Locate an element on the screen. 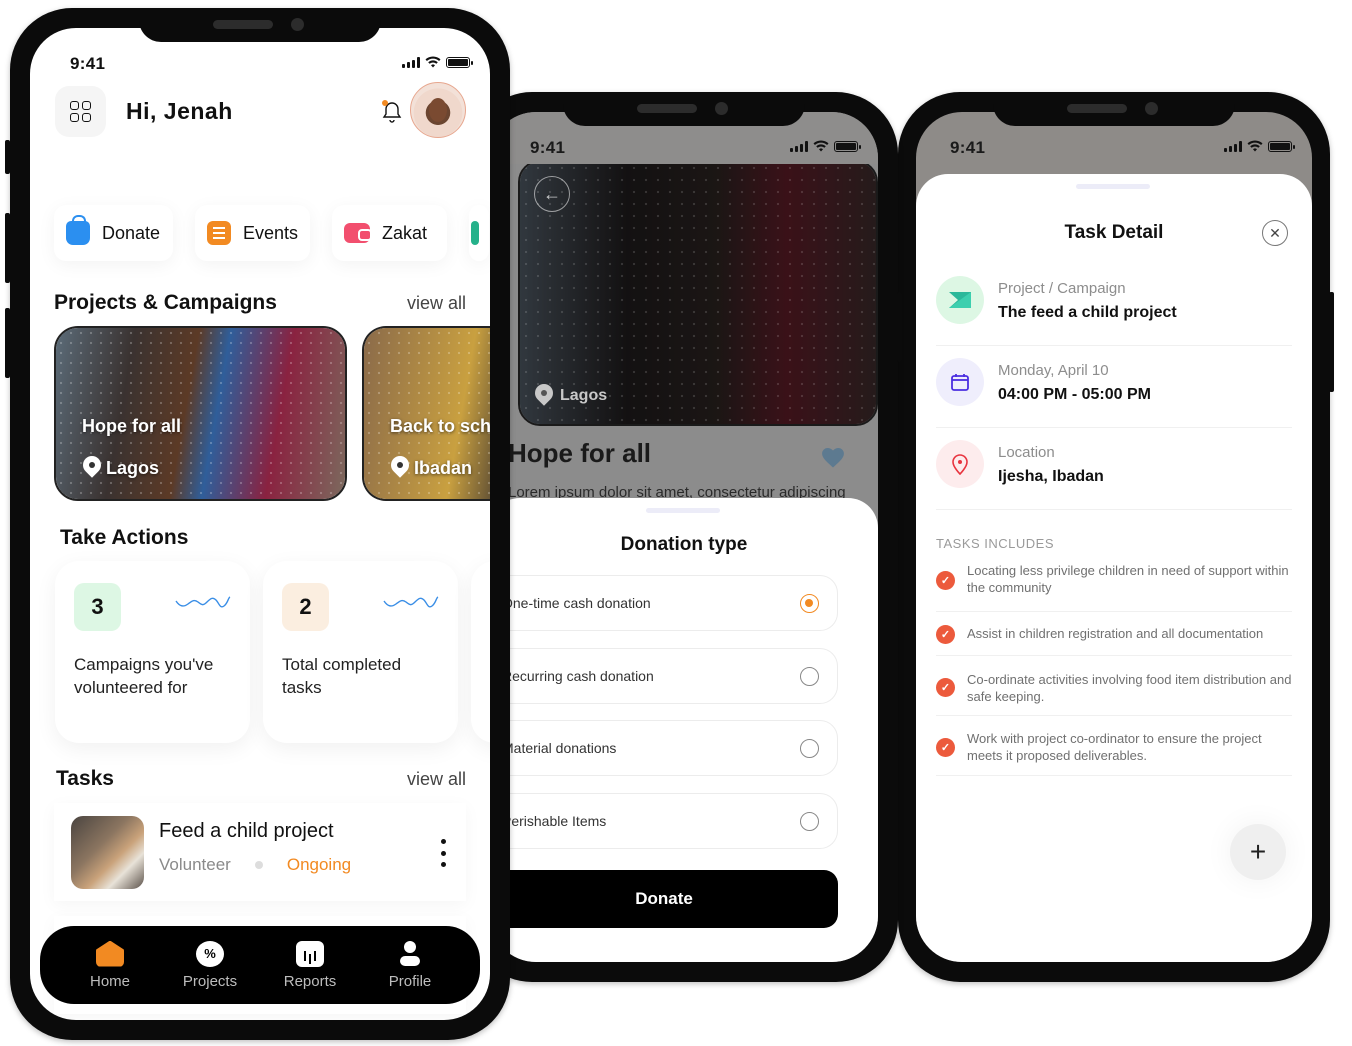 This screenshot has height=1046, width=1352. avatar is located at coordinates (438, 110).